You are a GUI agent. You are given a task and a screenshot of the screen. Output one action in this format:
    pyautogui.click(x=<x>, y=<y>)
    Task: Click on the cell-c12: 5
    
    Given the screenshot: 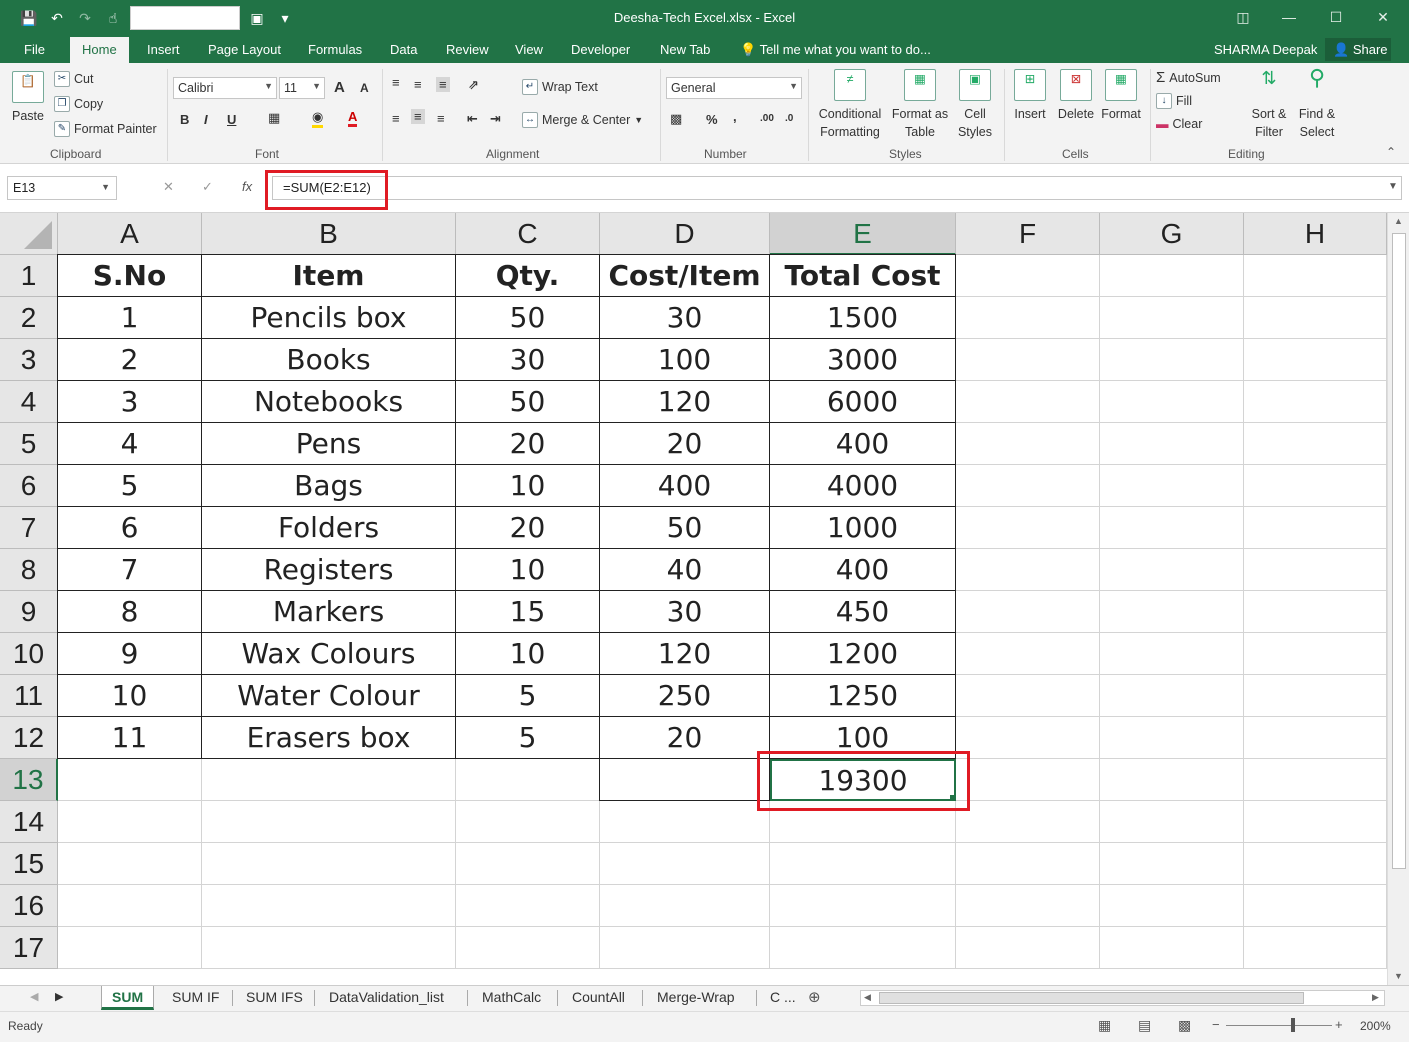 What is the action you would take?
    pyautogui.click(x=528, y=738)
    